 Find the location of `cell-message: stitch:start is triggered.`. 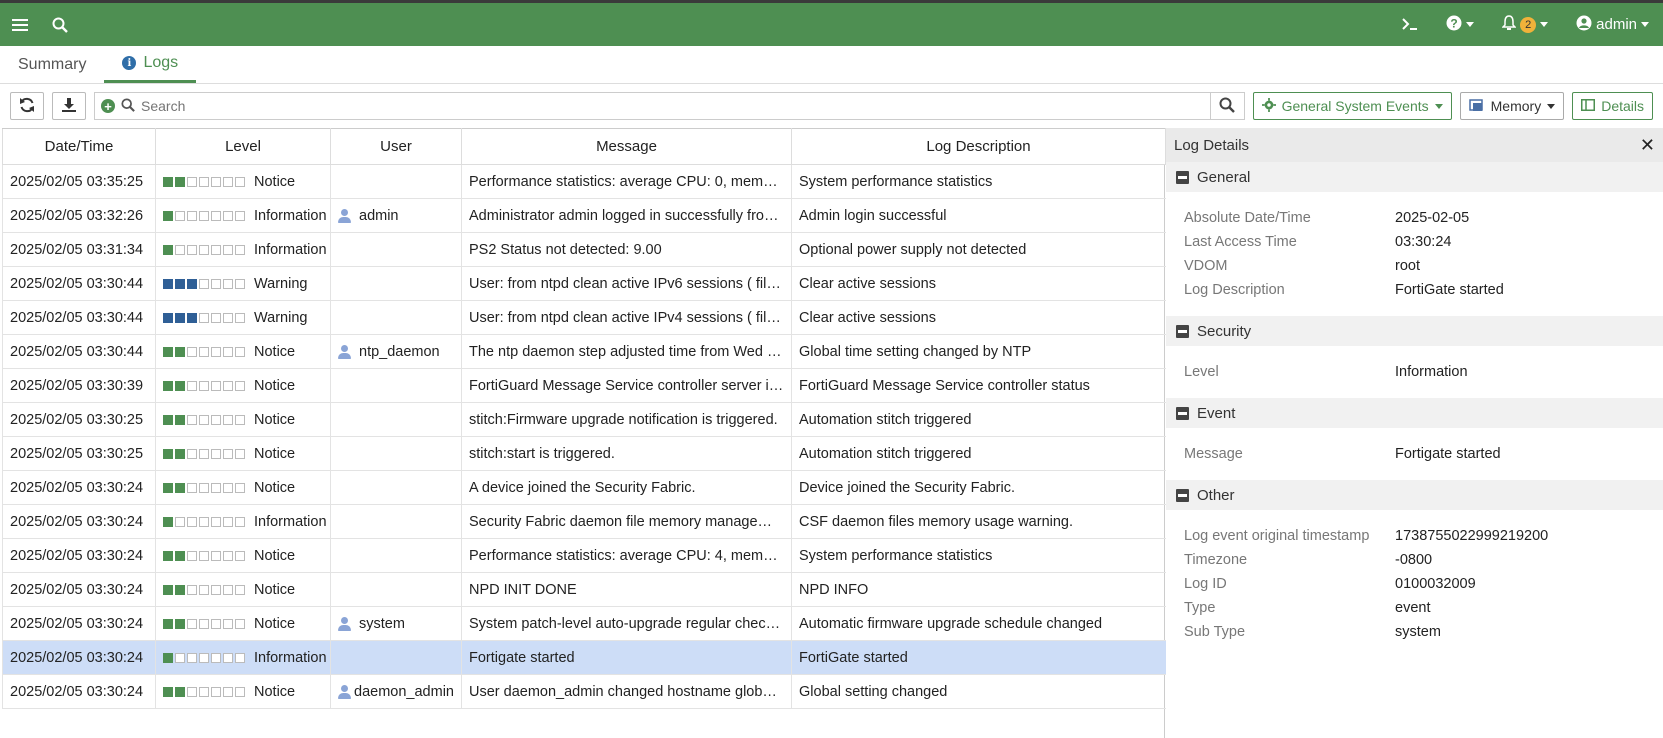

cell-message: stitch:start is triggered. is located at coordinates (626, 453).